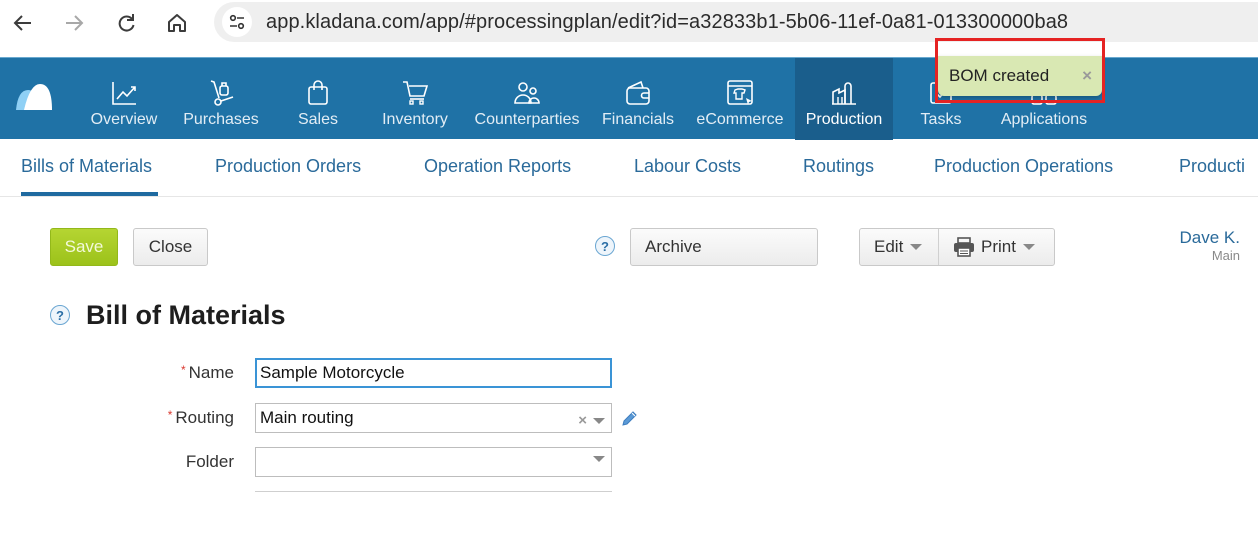 The image size is (1258, 552). Describe the element at coordinates (200, 417) in the screenshot. I see `routing-label: * Routing` at that location.